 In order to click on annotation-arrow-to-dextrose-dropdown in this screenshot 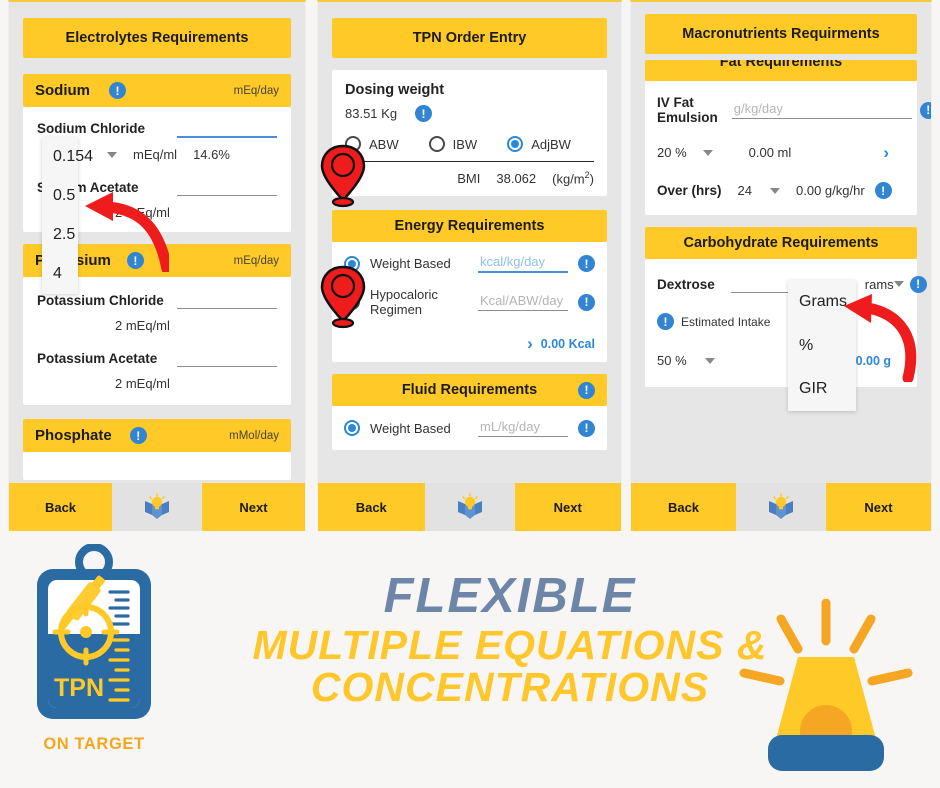, I will do `click(880, 338)`.